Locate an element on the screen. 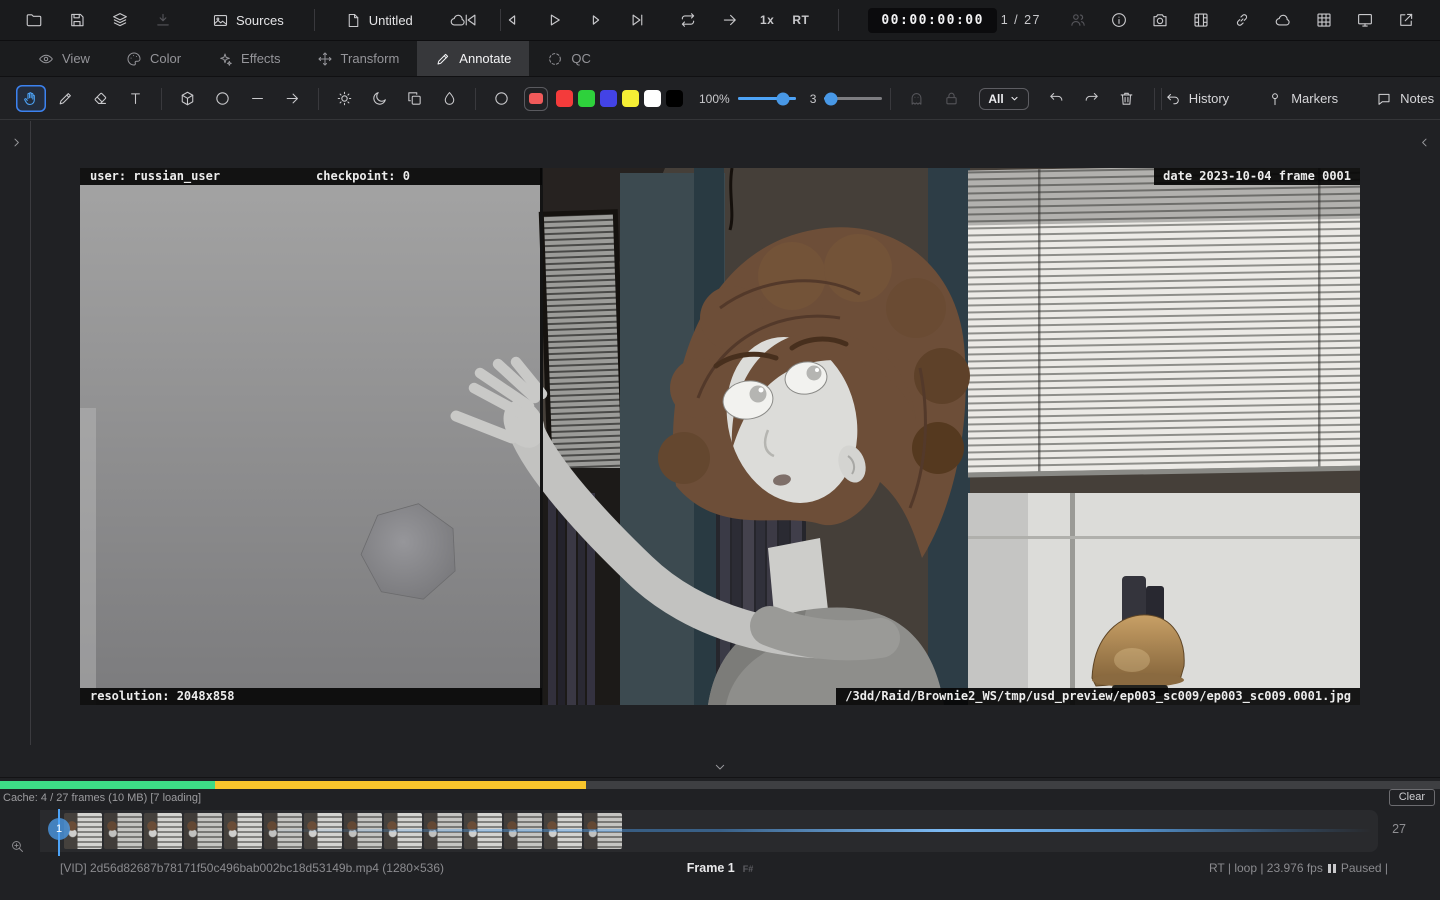 This screenshot has width=1440, height=900. sources-button: Sources is located at coordinates (248, 20).